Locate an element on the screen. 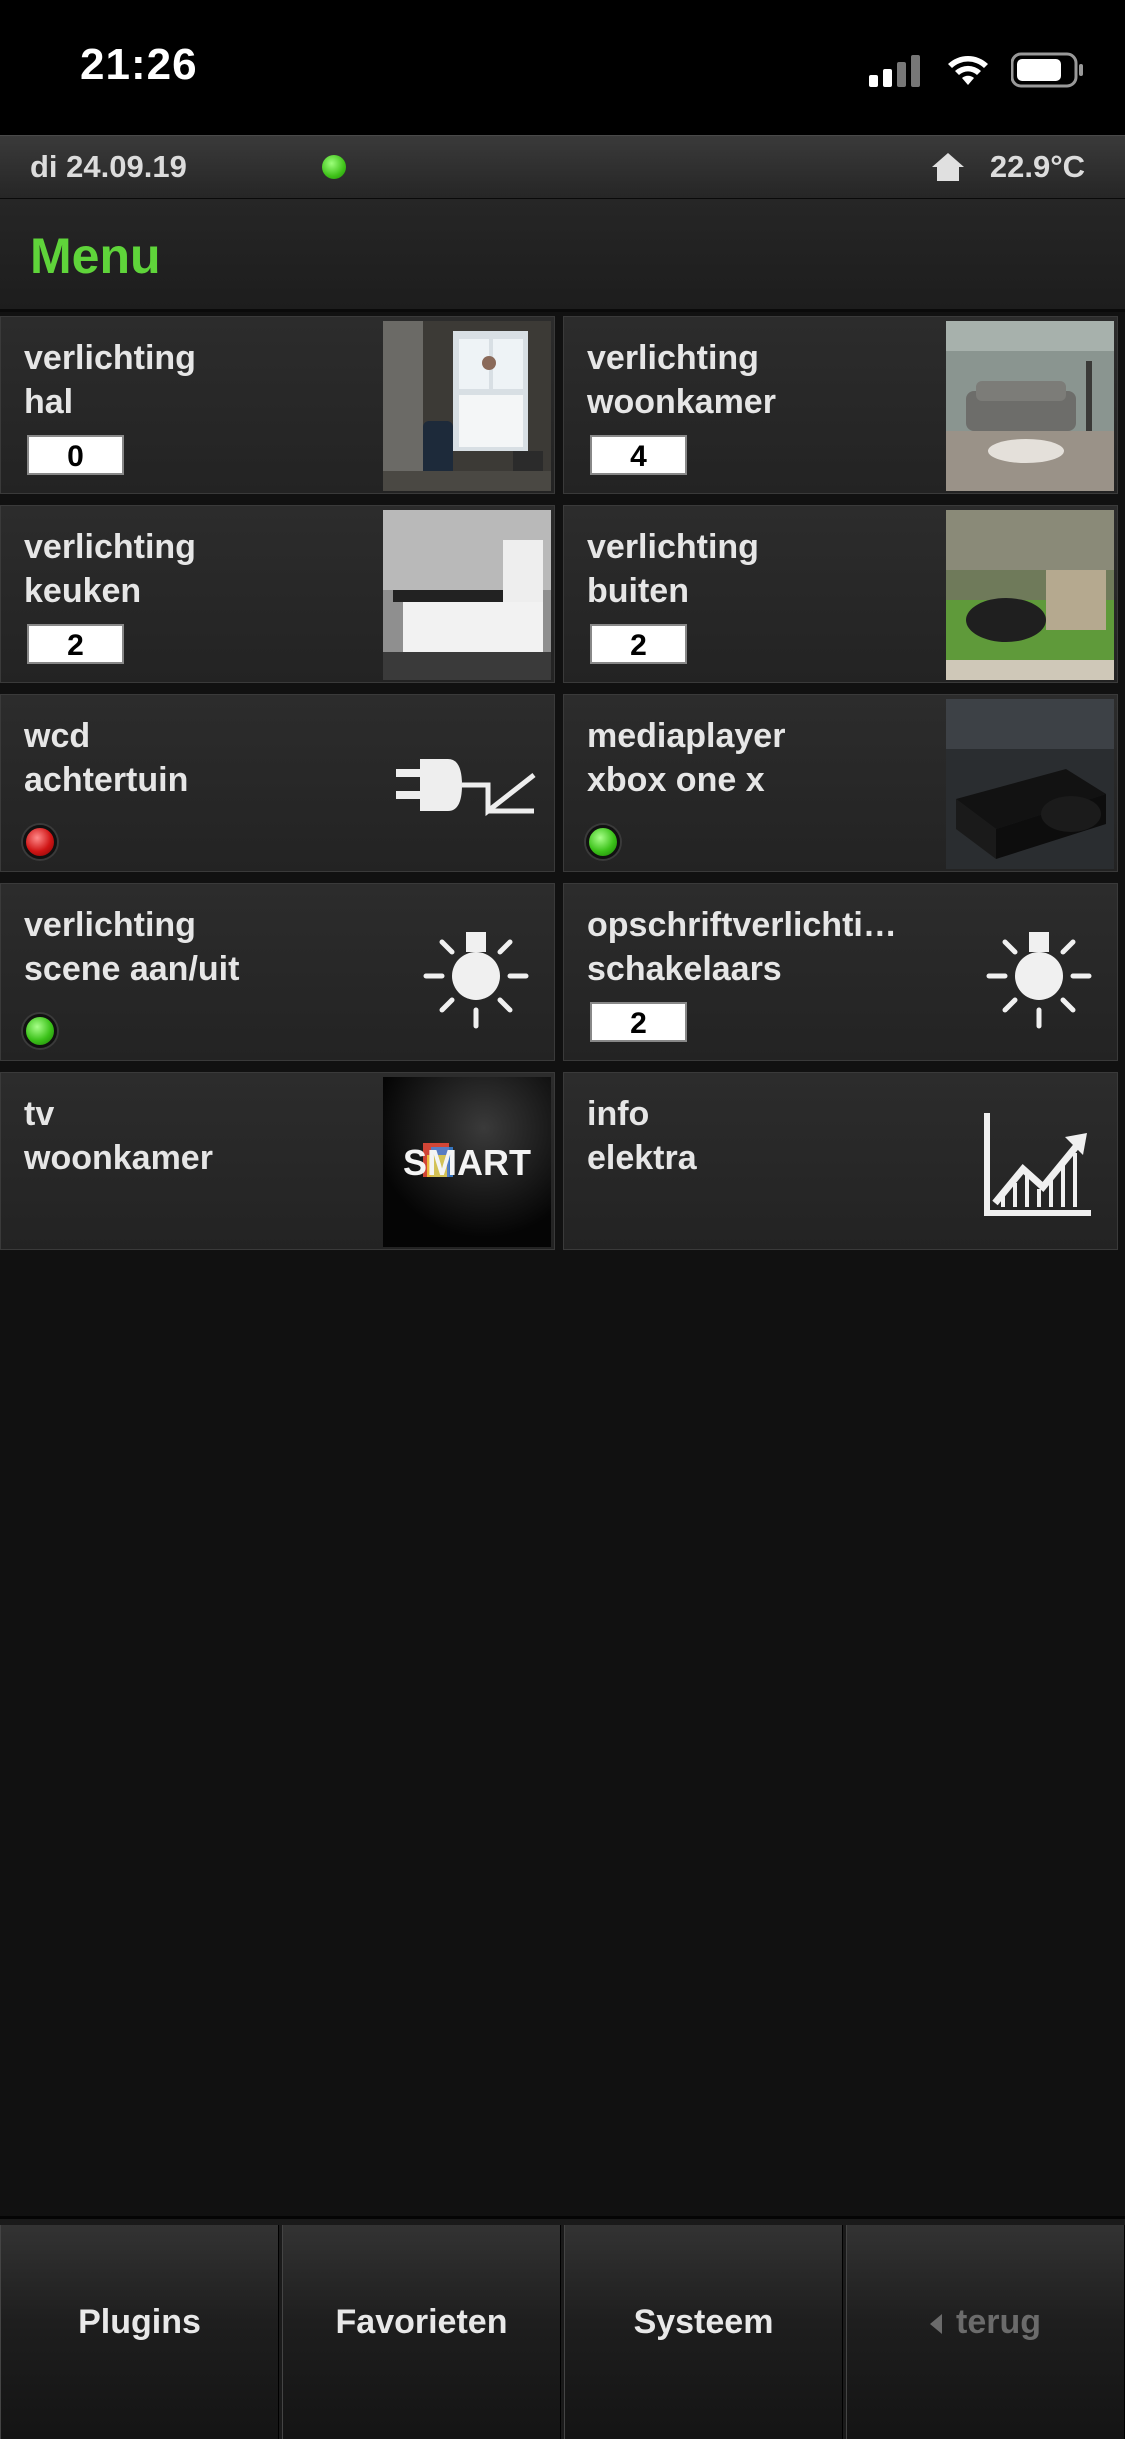  tab-terug: terug is located at coordinates (985, 2332).